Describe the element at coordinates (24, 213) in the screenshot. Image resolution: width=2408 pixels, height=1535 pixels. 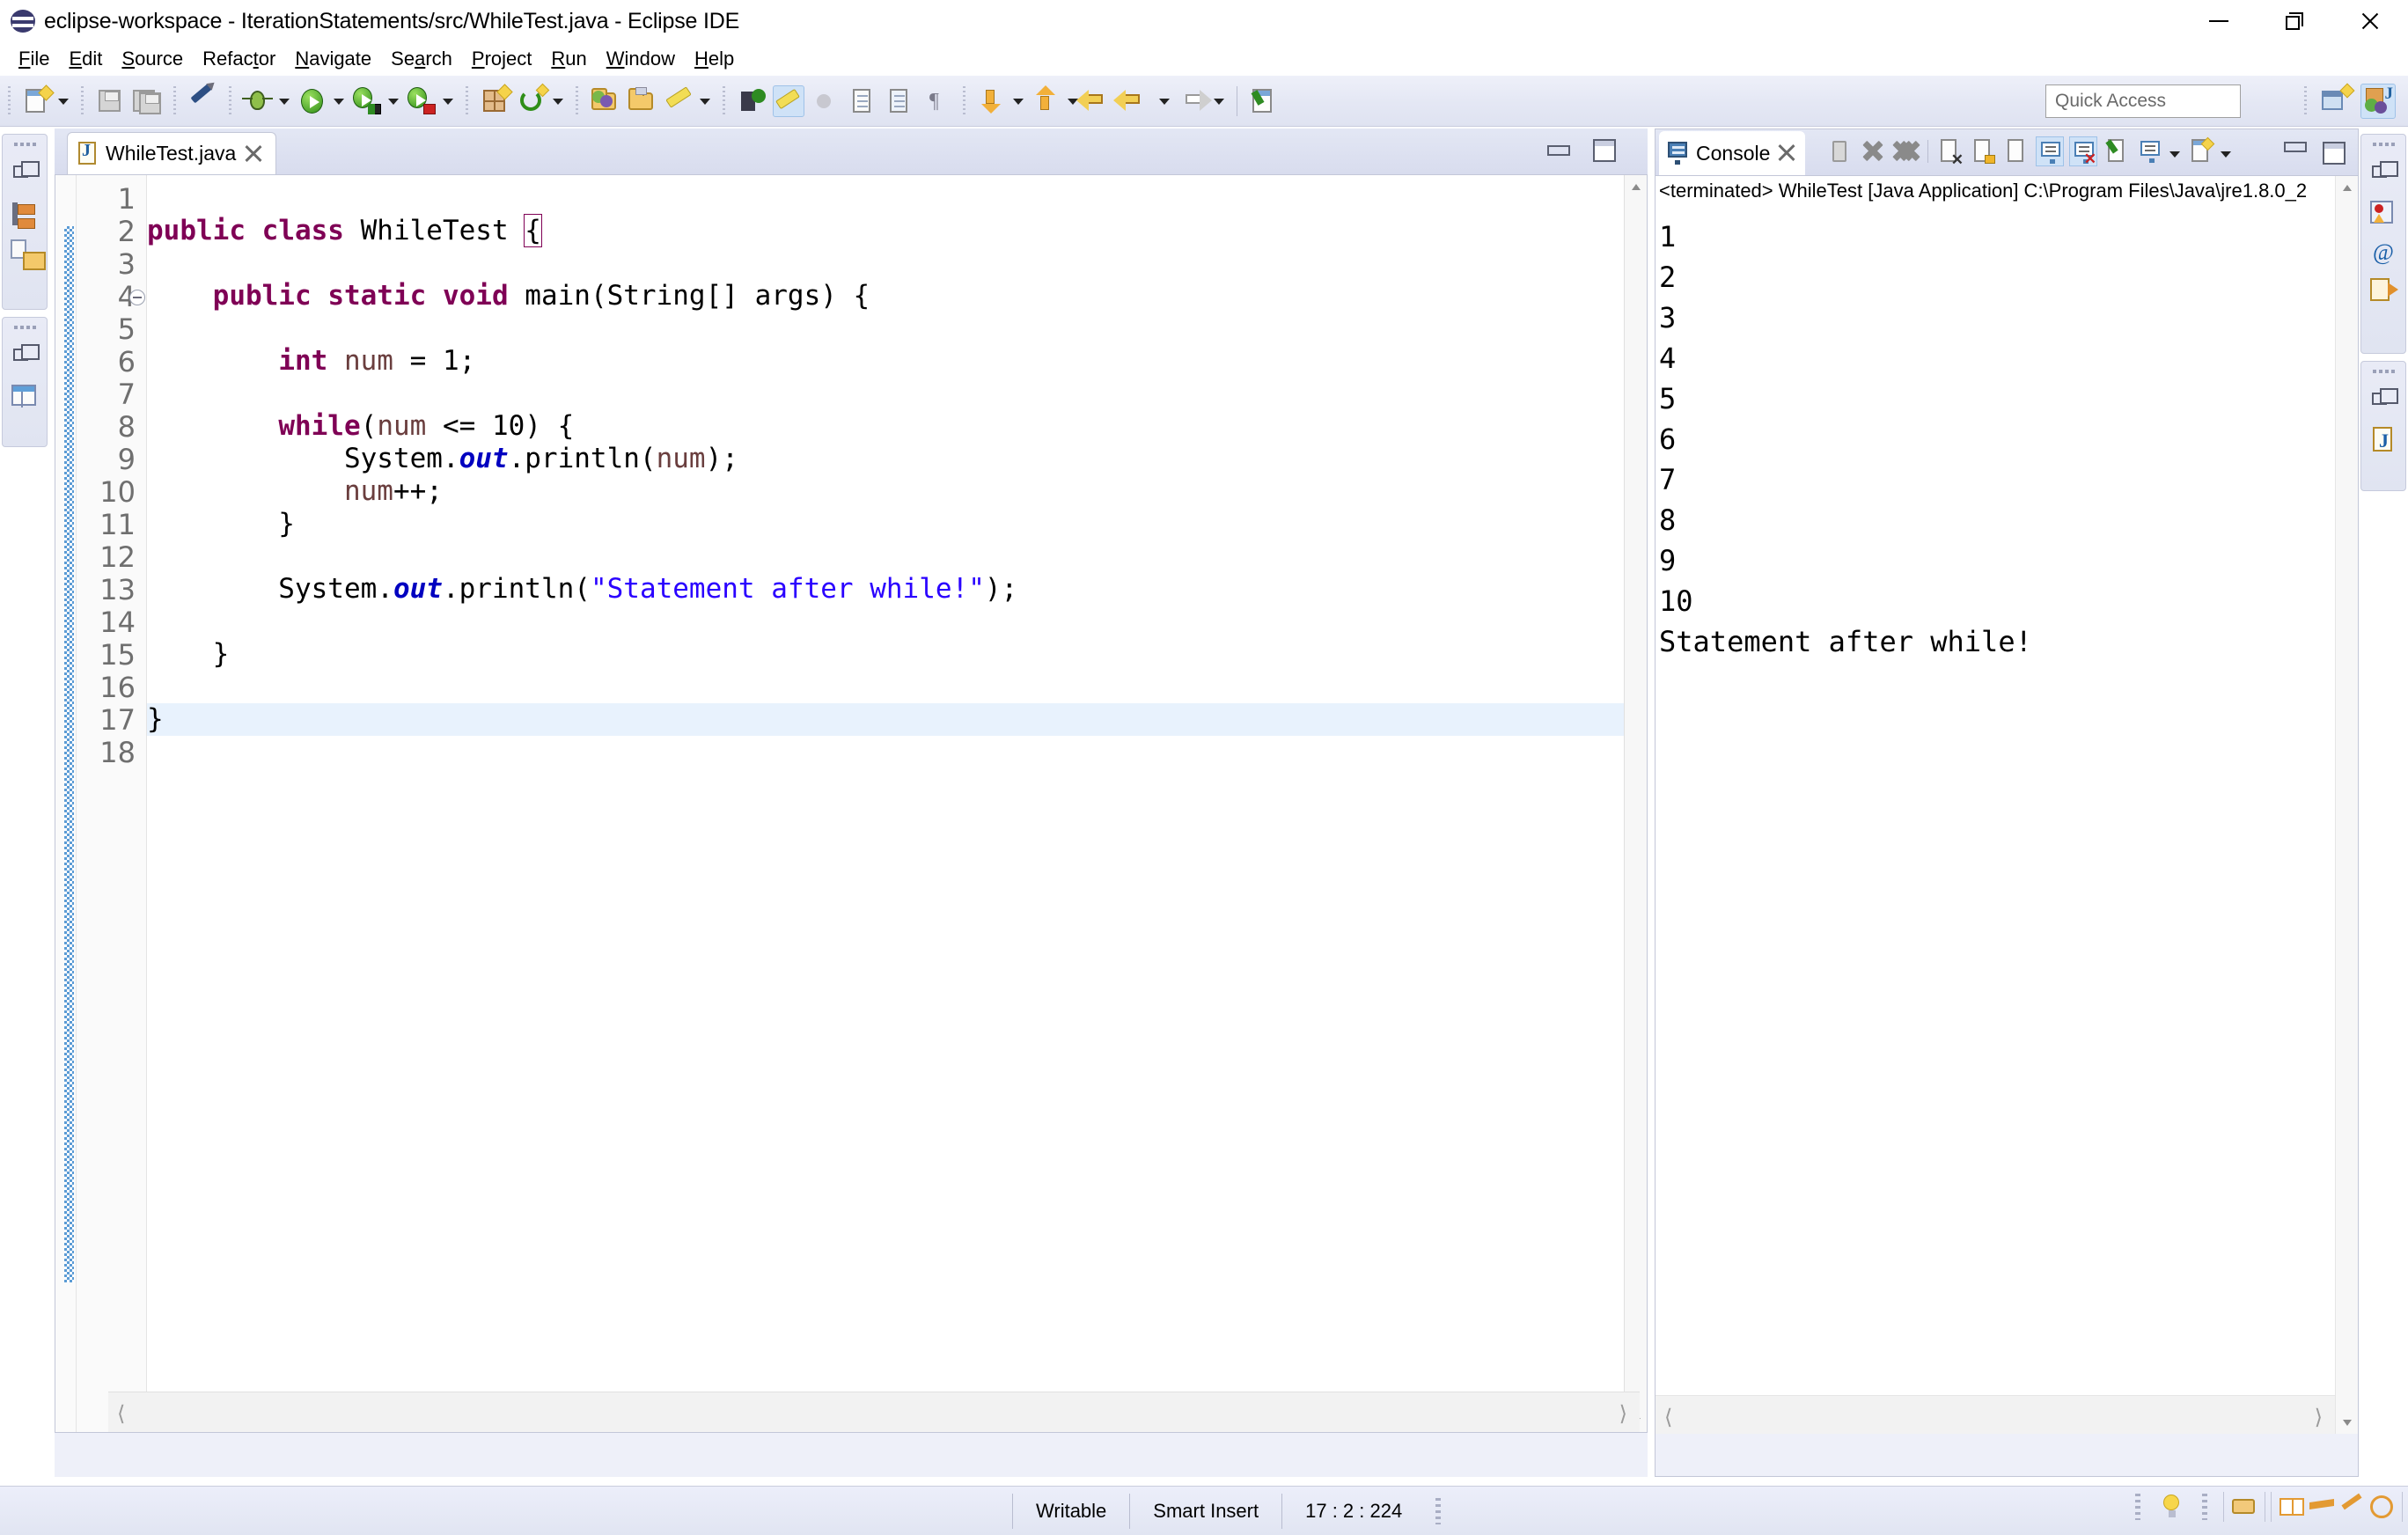
I see `package-explorer-icon` at that location.